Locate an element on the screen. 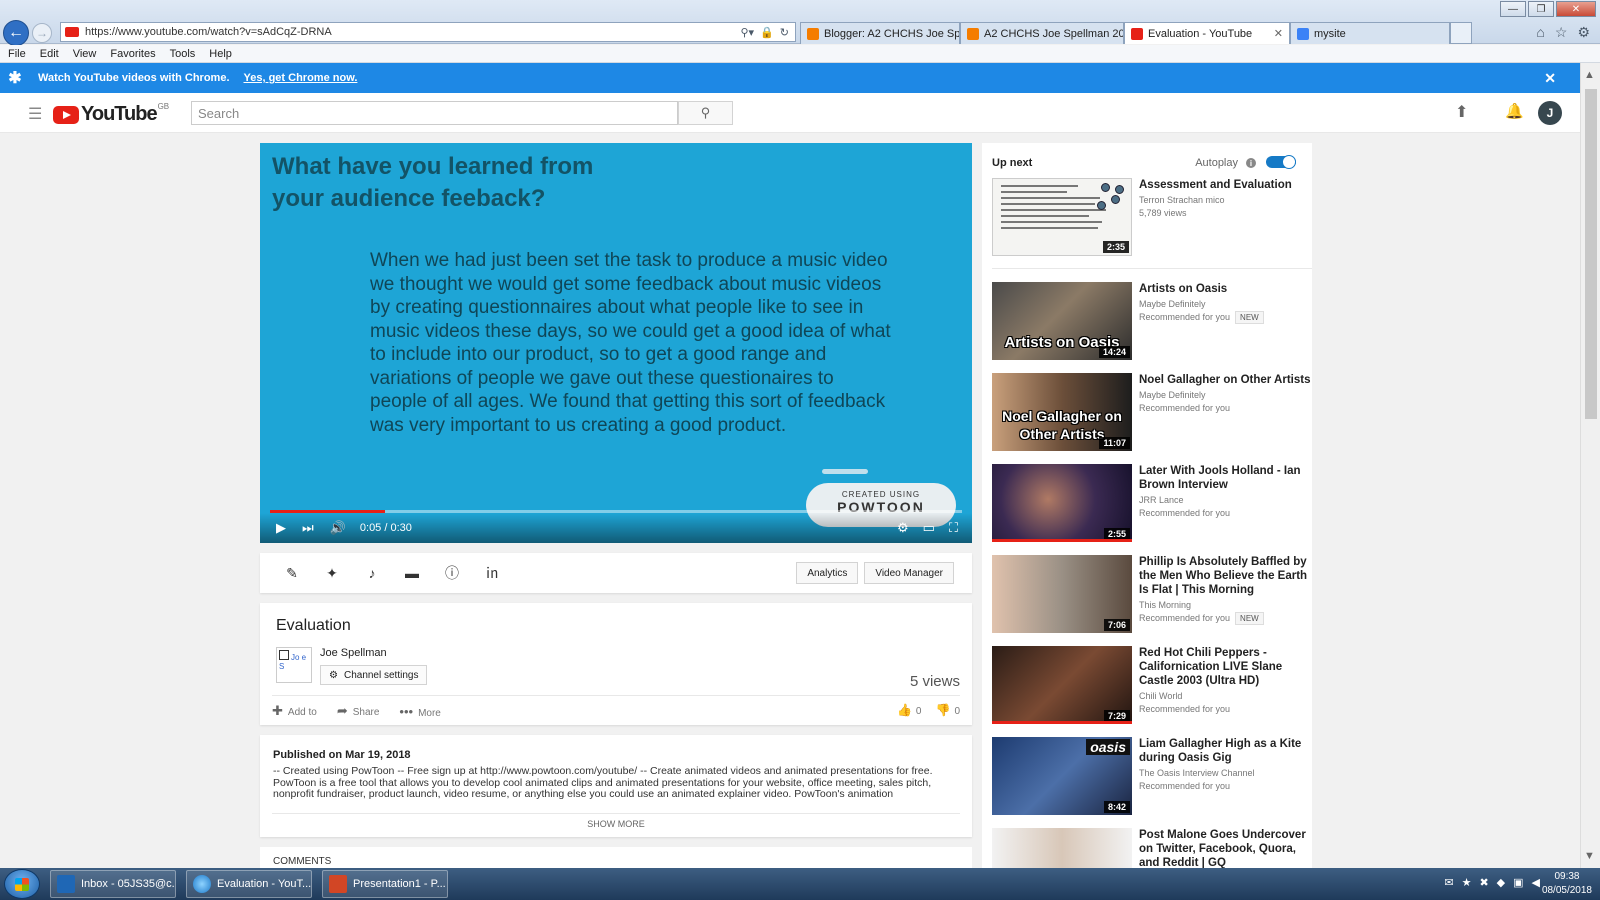 The height and width of the screenshot is (900, 1600). new-tab-button is located at coordinates (1461, 33).